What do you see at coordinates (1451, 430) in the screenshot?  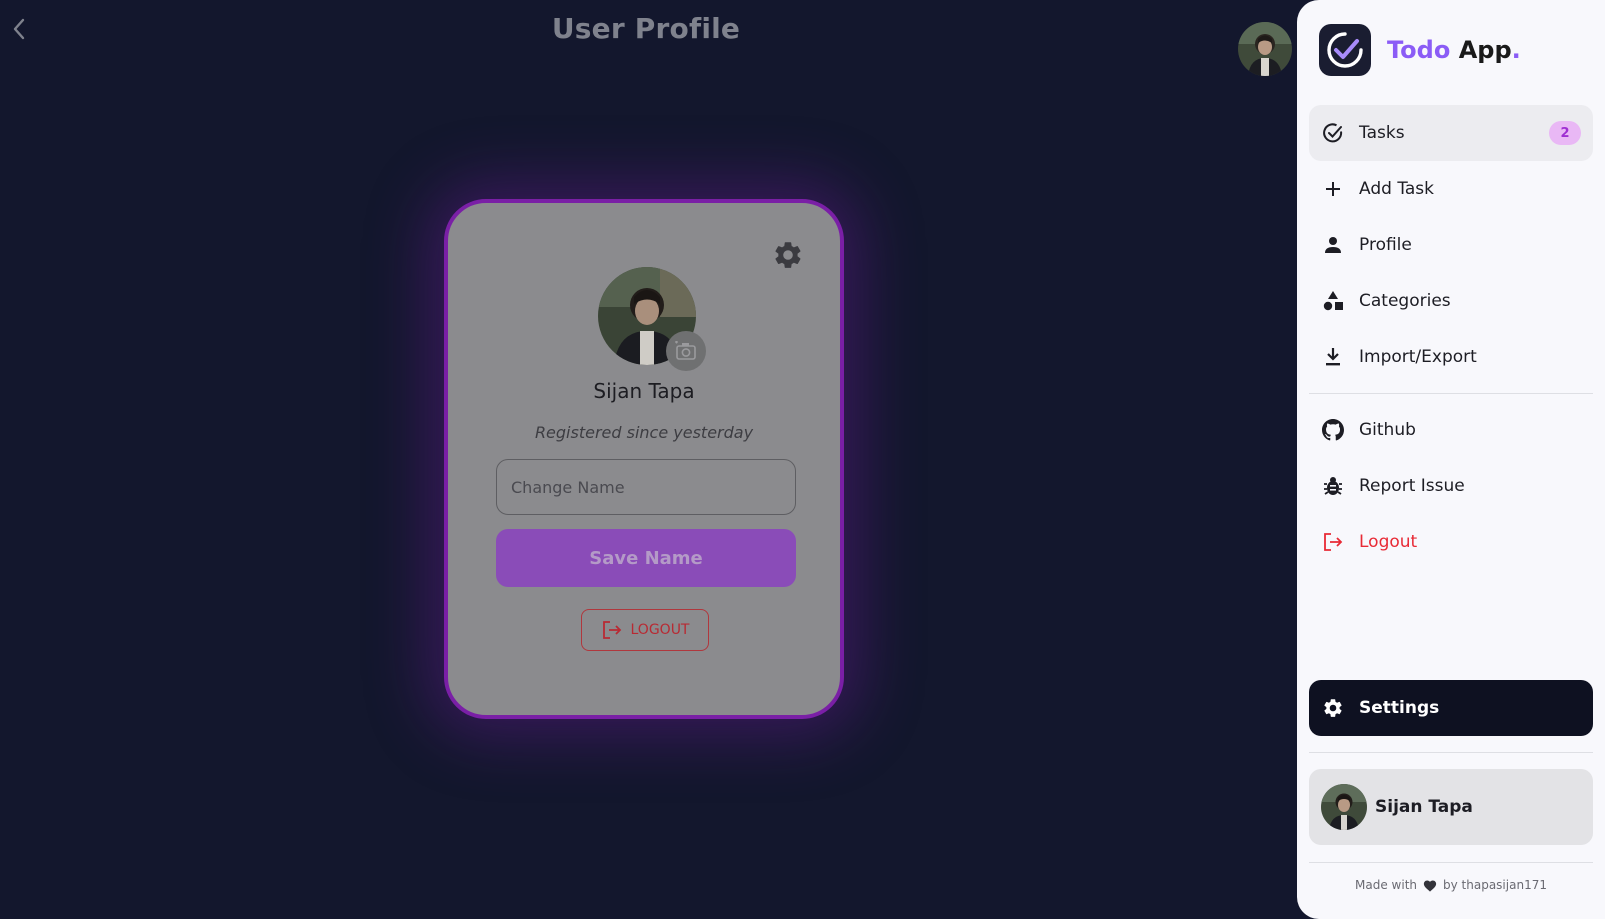 I see `sidebar-item-github: Github` at bounding box center [1451, 430].